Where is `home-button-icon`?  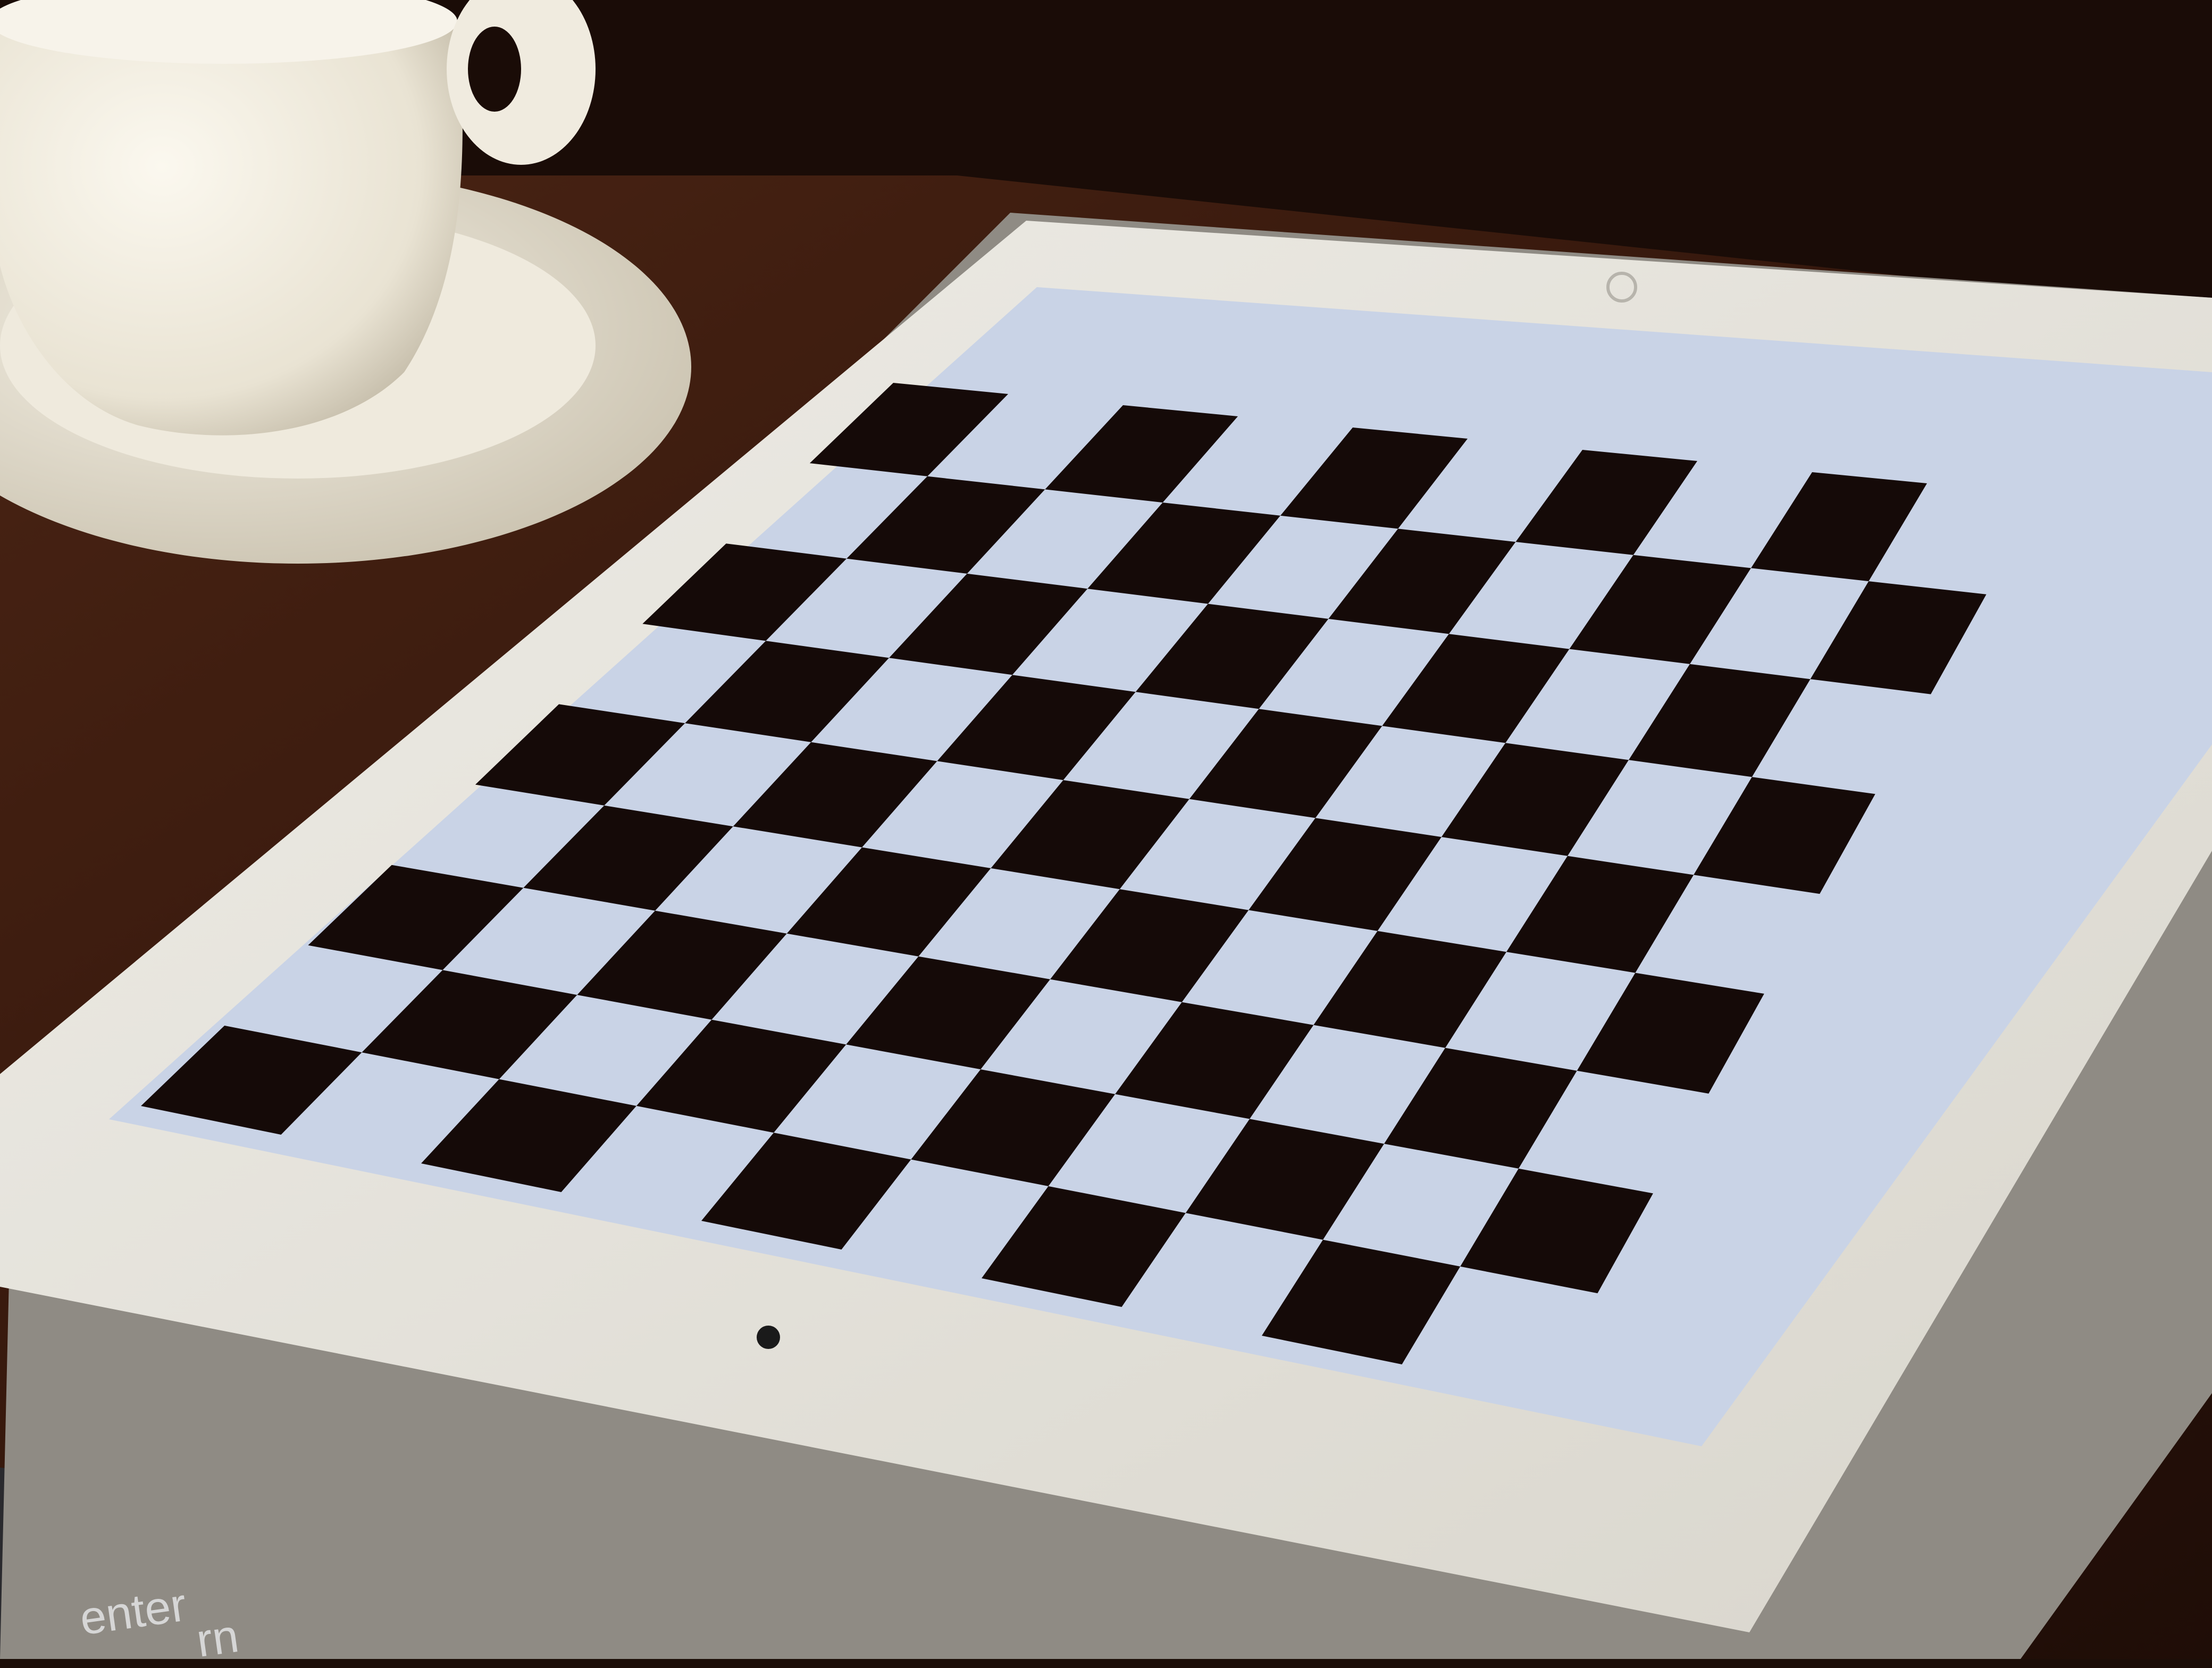 home-button-icon is located at coordinates (768, 1338).